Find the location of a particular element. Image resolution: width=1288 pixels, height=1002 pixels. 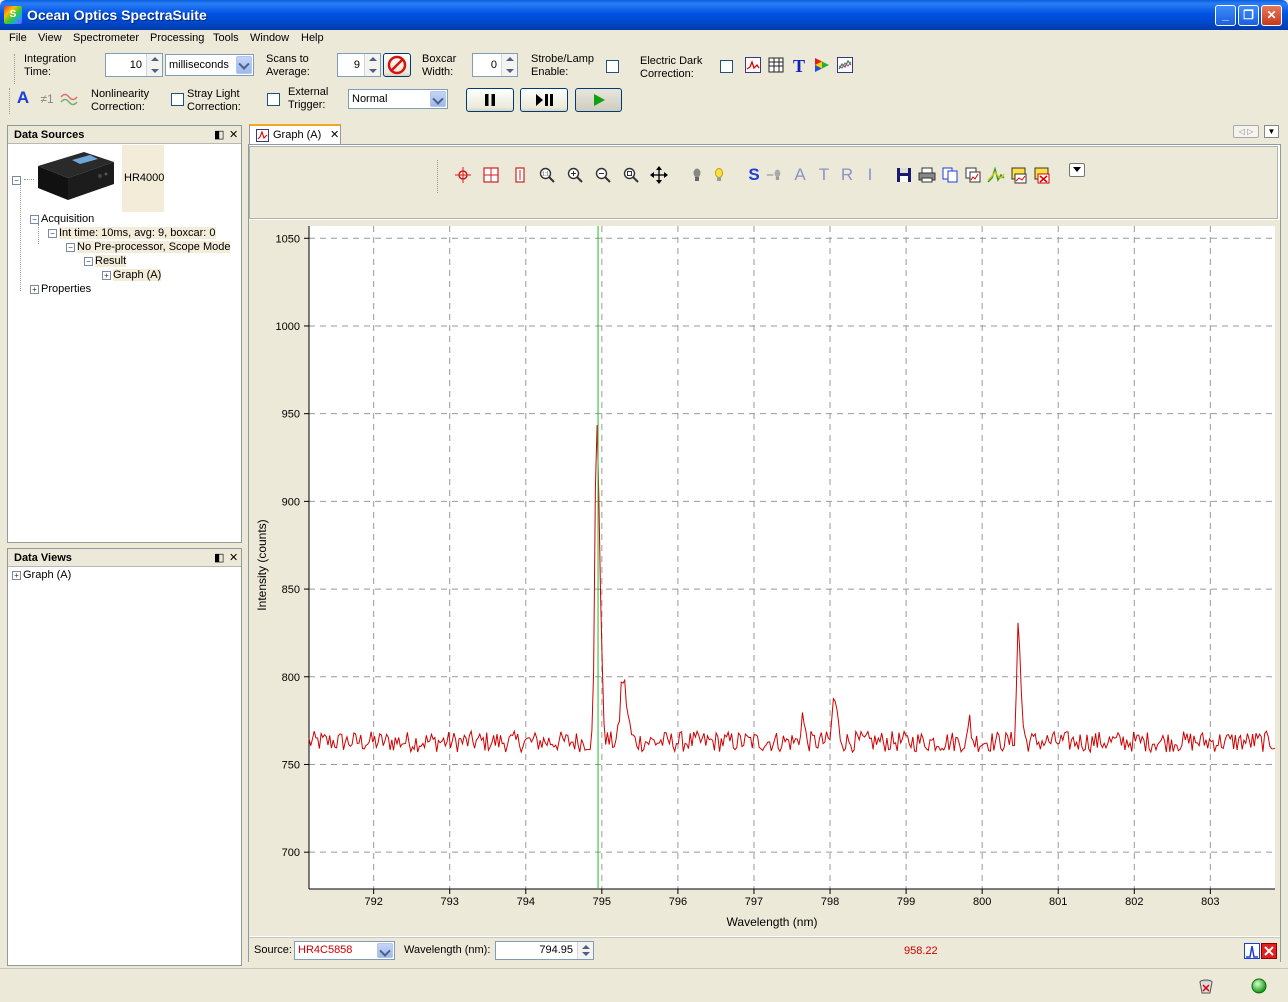

tree-item-result: − Result is located at coordinates (105, 261).